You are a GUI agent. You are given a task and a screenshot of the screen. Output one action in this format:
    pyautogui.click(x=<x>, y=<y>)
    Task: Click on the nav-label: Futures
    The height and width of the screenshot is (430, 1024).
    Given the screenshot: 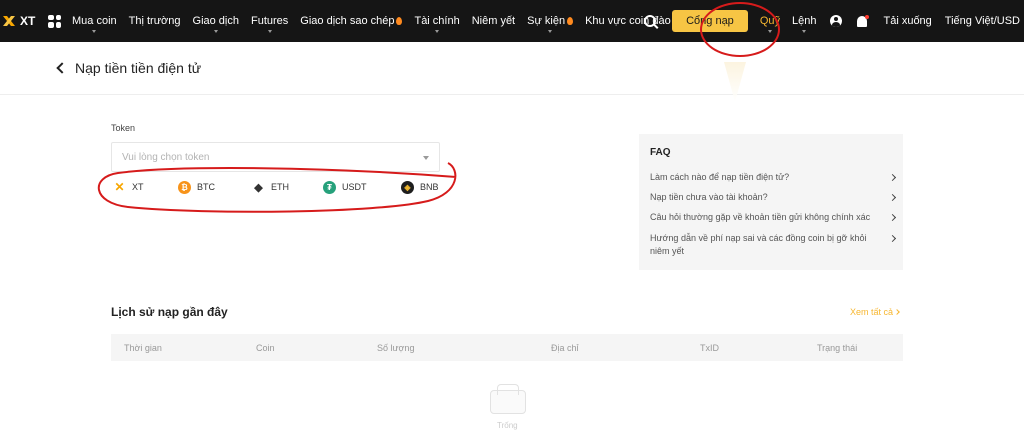 What is the action you would take?
    pyautogui.click(x=270, y=21)
    